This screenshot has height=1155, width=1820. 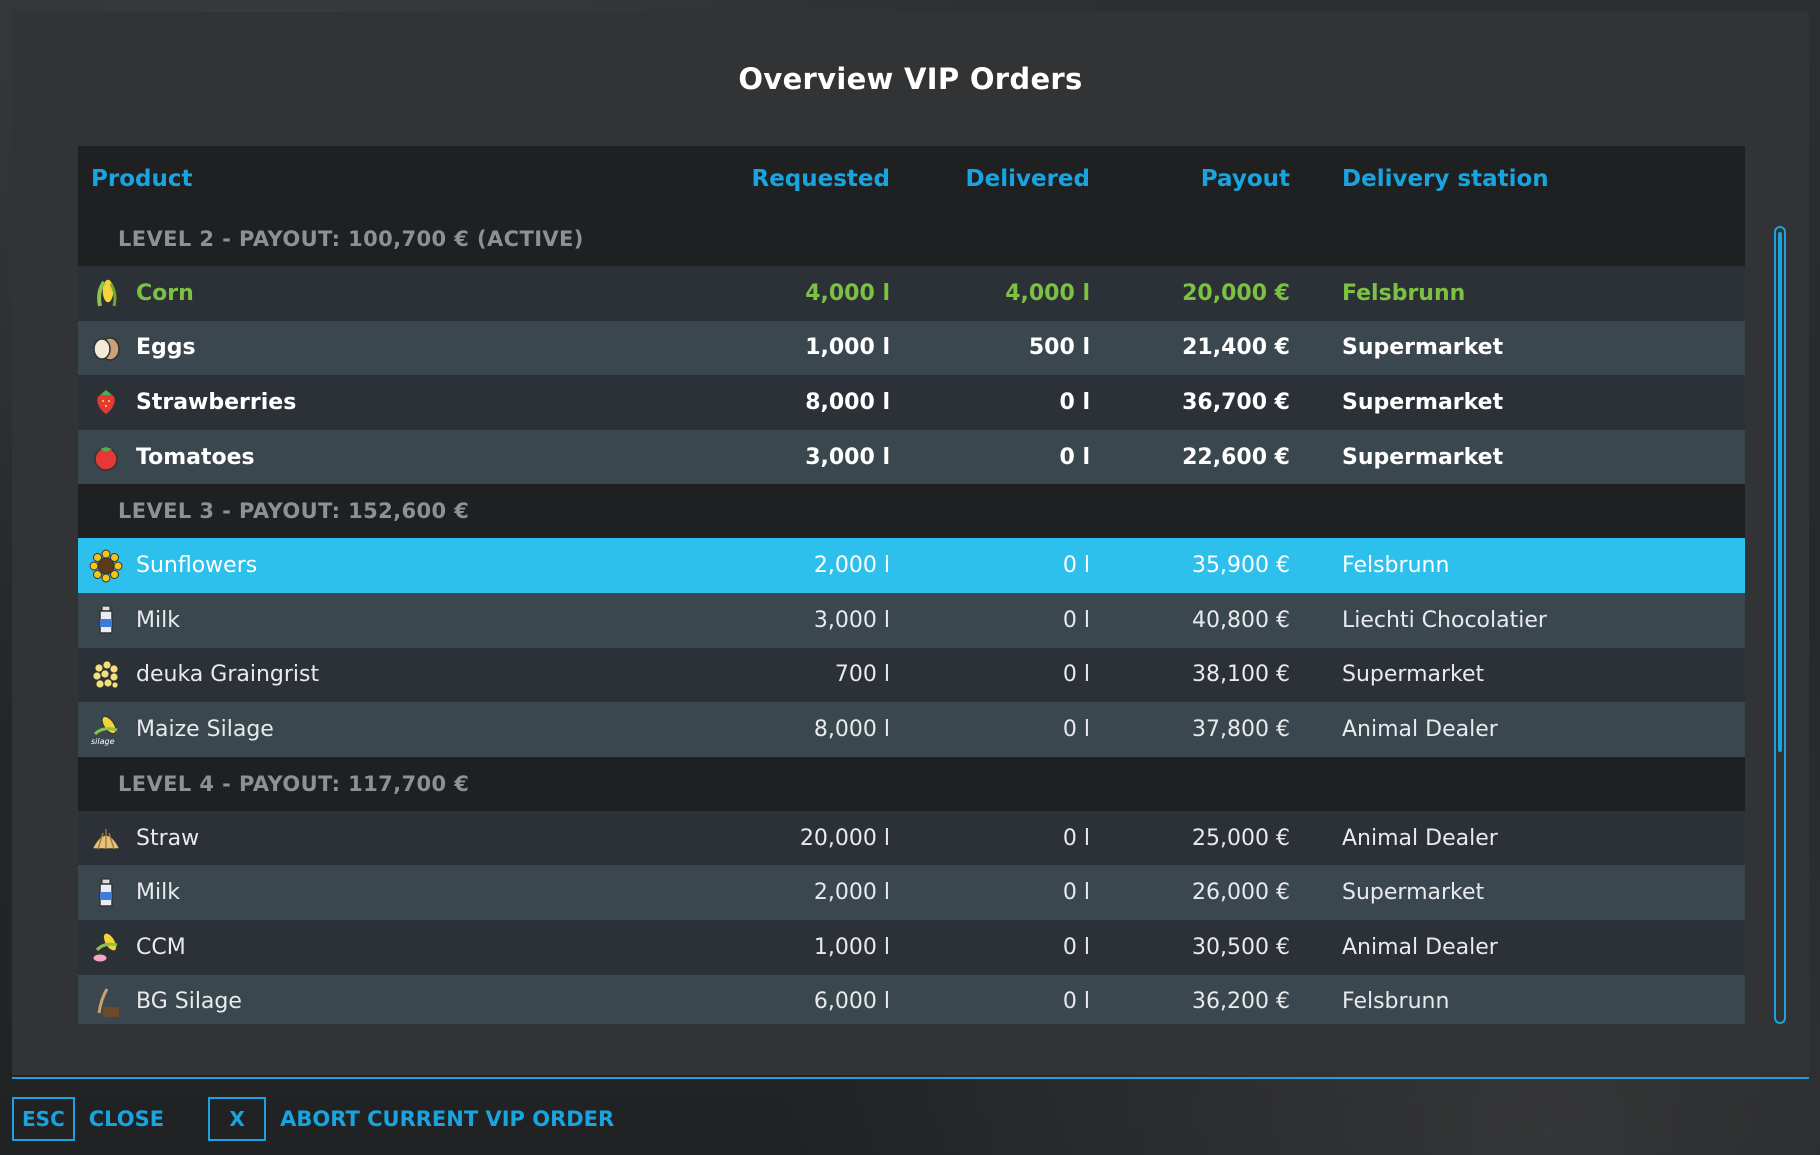 I want to click on delivered-amount: 500 l, so click(x=1059, y=348).